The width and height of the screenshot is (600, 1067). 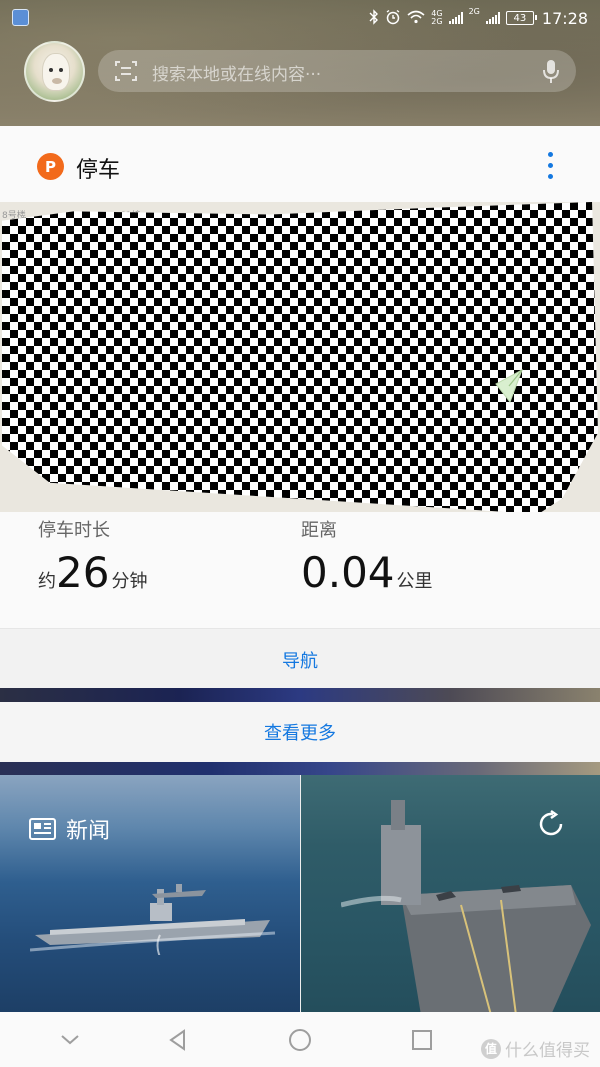 What do you see at coordinates (319, 530) in the screenshot?
I see `parking-distance-label: 距离` at bounding box center [319, 530].